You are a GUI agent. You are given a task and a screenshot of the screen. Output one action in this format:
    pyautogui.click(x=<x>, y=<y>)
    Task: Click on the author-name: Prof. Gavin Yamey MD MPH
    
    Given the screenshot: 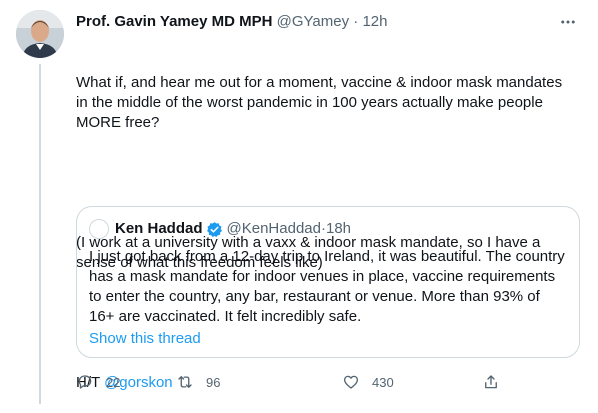 What is the action you would take?
    pyautogui.click(x=174, y=21)
    